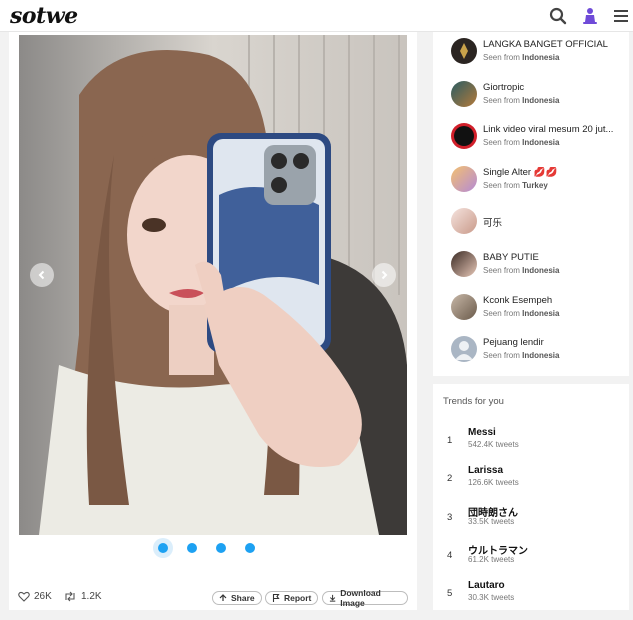 This screenshot has width=633, height=620. I want to click on trend-tweet-count: 33.5K tweets, so click(491, 521).